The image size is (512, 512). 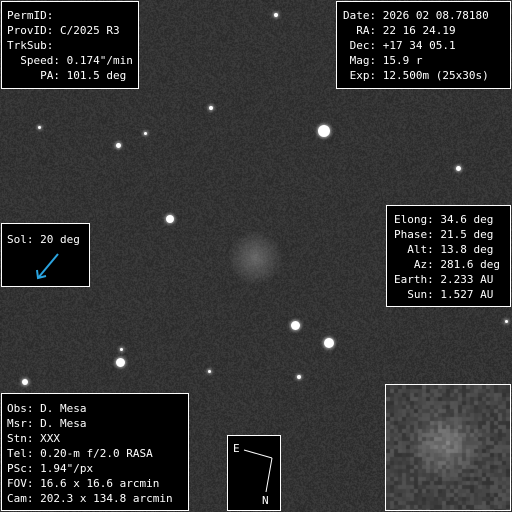 I want to click on sun-distance-line: Sun: 1.527 AU, so click(x=444, y=294).